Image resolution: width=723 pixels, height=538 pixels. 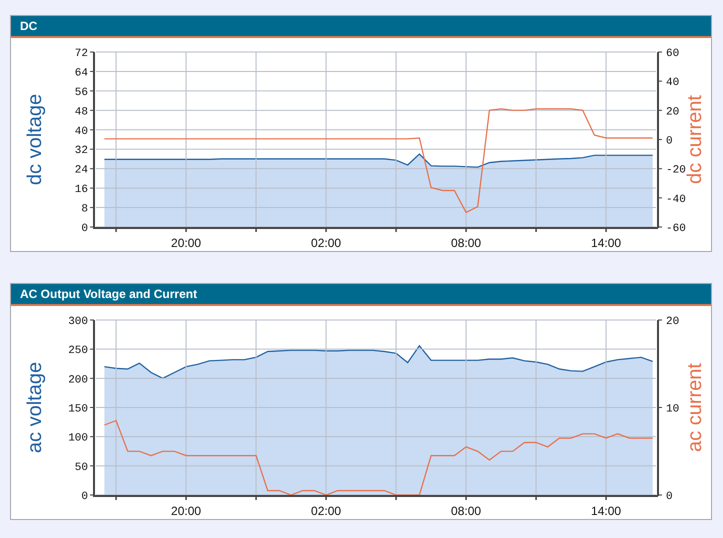 I want to click on axis-title: ac current, so click(x=695, y=407).